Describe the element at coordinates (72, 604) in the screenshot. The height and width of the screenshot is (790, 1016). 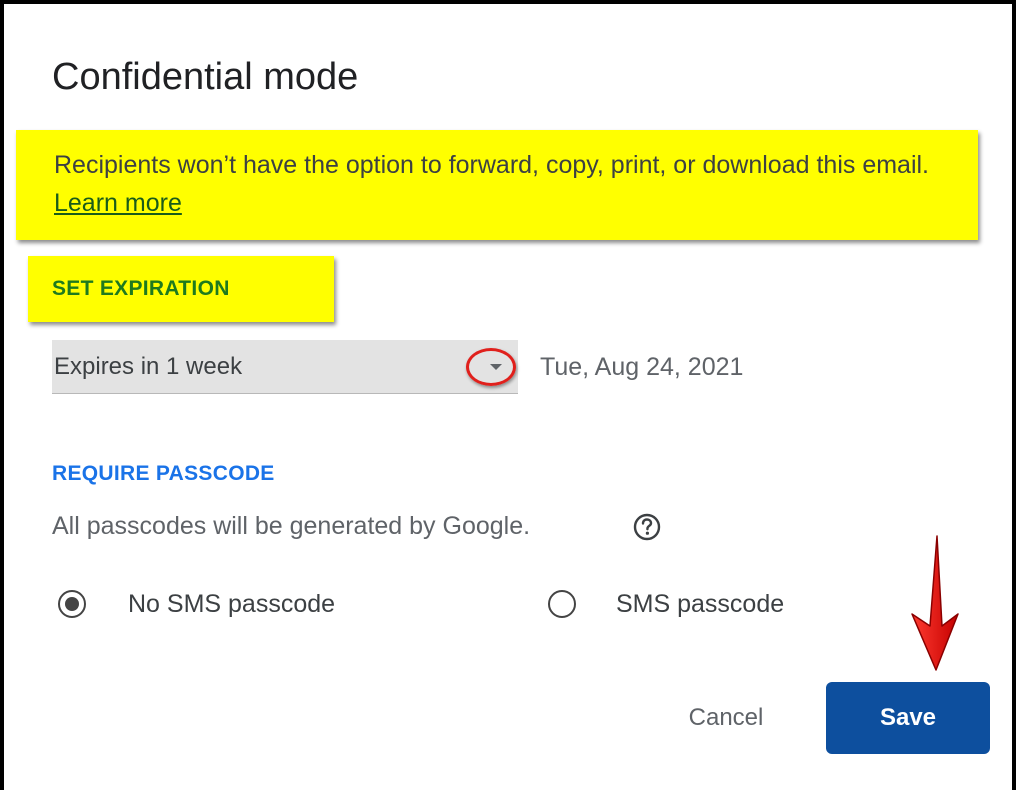
I see `no-sms-passcode-radio` at that location.